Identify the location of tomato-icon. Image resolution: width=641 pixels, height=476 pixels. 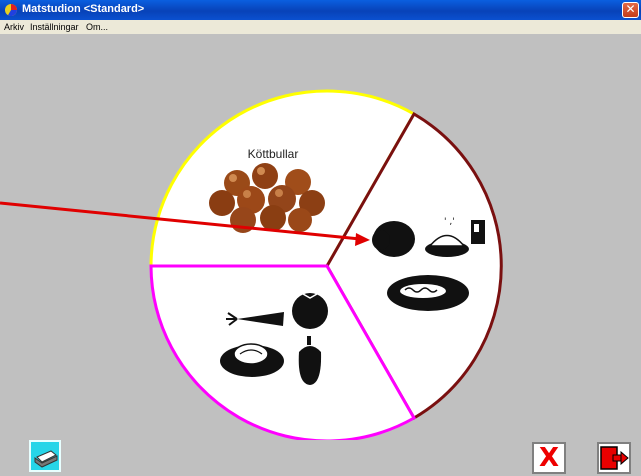
(310, 311).